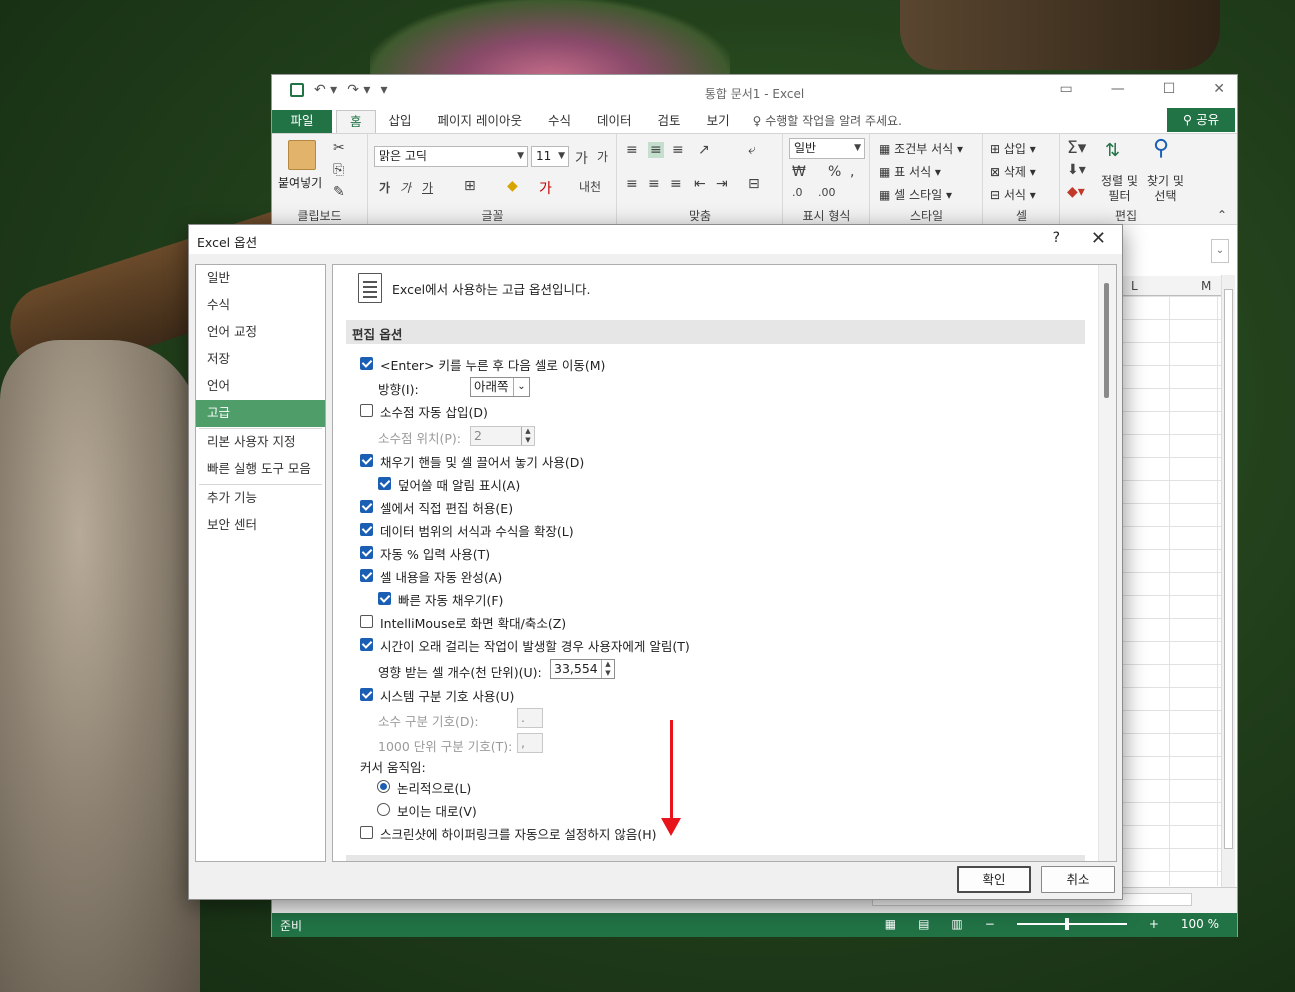 This screenshot has width=1295, height=992. What do you see at coordinates (500, 387) in the screenshot?
I see `direction-select: 아래쪽 ⌄` at bounding box center [500, 387].